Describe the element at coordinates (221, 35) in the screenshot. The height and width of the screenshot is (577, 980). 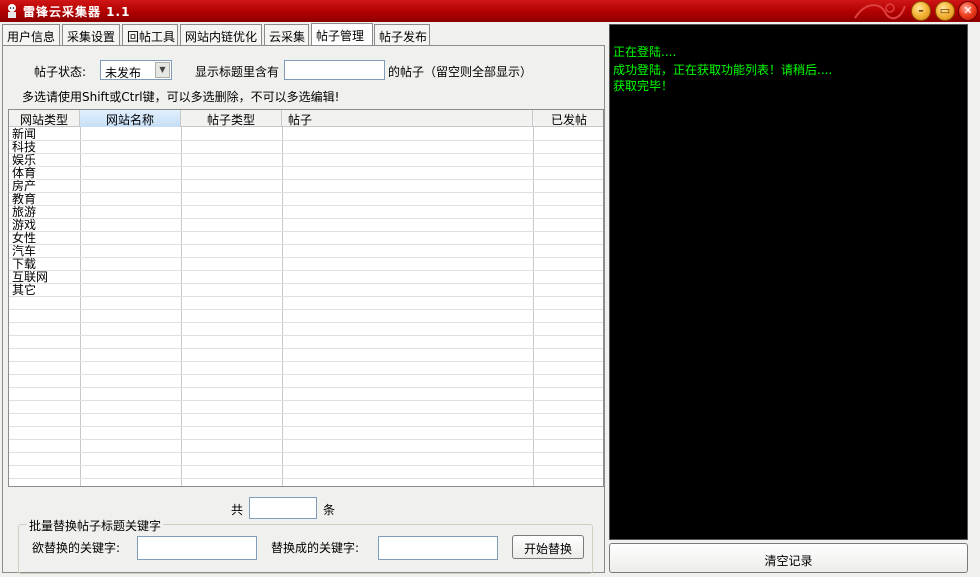
I see `tab-internal-link: 网站内链优化` at that location.